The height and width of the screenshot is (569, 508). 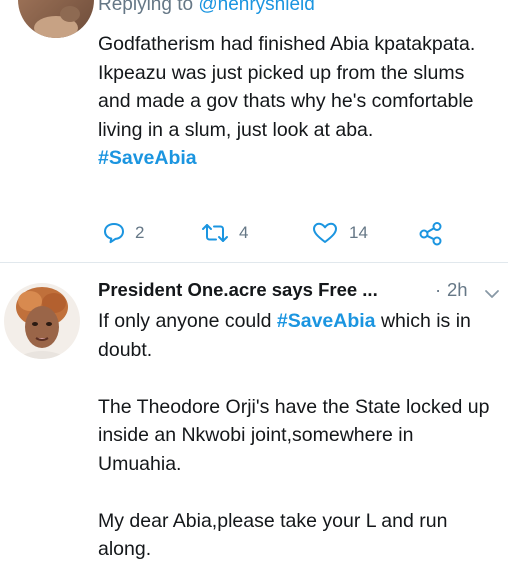 I want to click on tweet-actions: 2 4 14, so click(x=300, y=233).